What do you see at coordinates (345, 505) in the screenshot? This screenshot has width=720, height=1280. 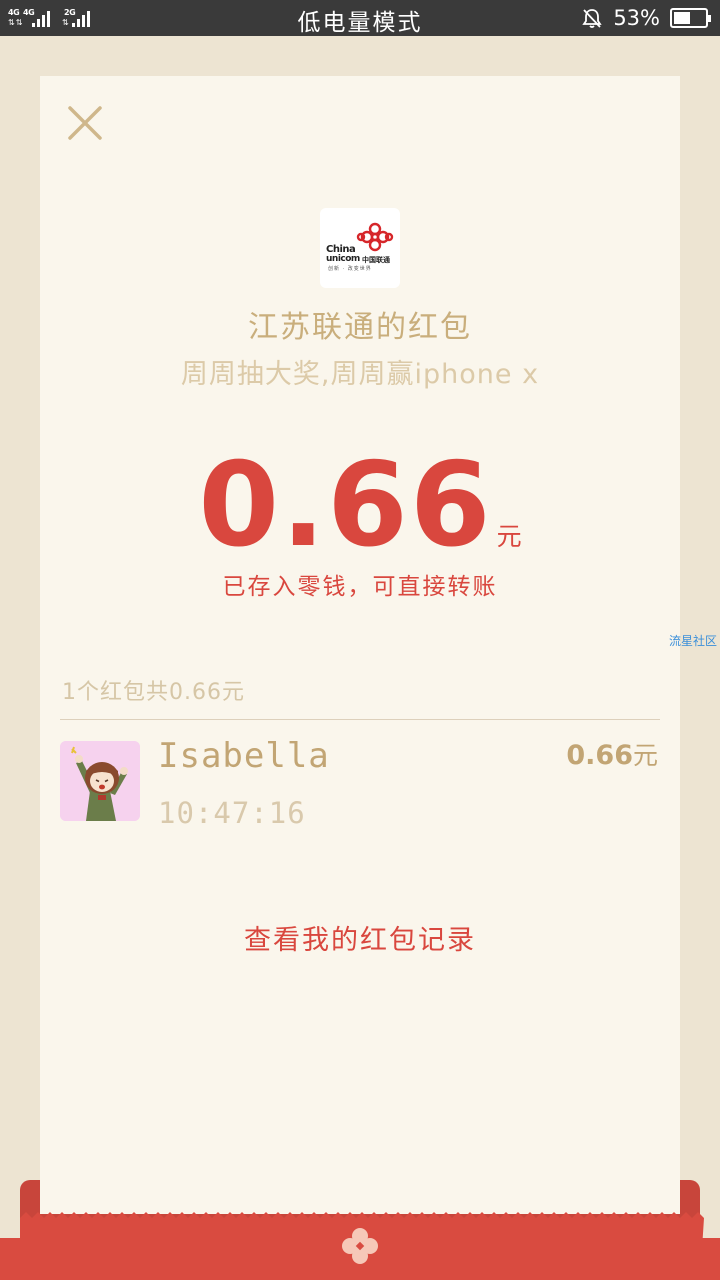 I see `amount-value: 0.66` at bounding box center [345, 505].